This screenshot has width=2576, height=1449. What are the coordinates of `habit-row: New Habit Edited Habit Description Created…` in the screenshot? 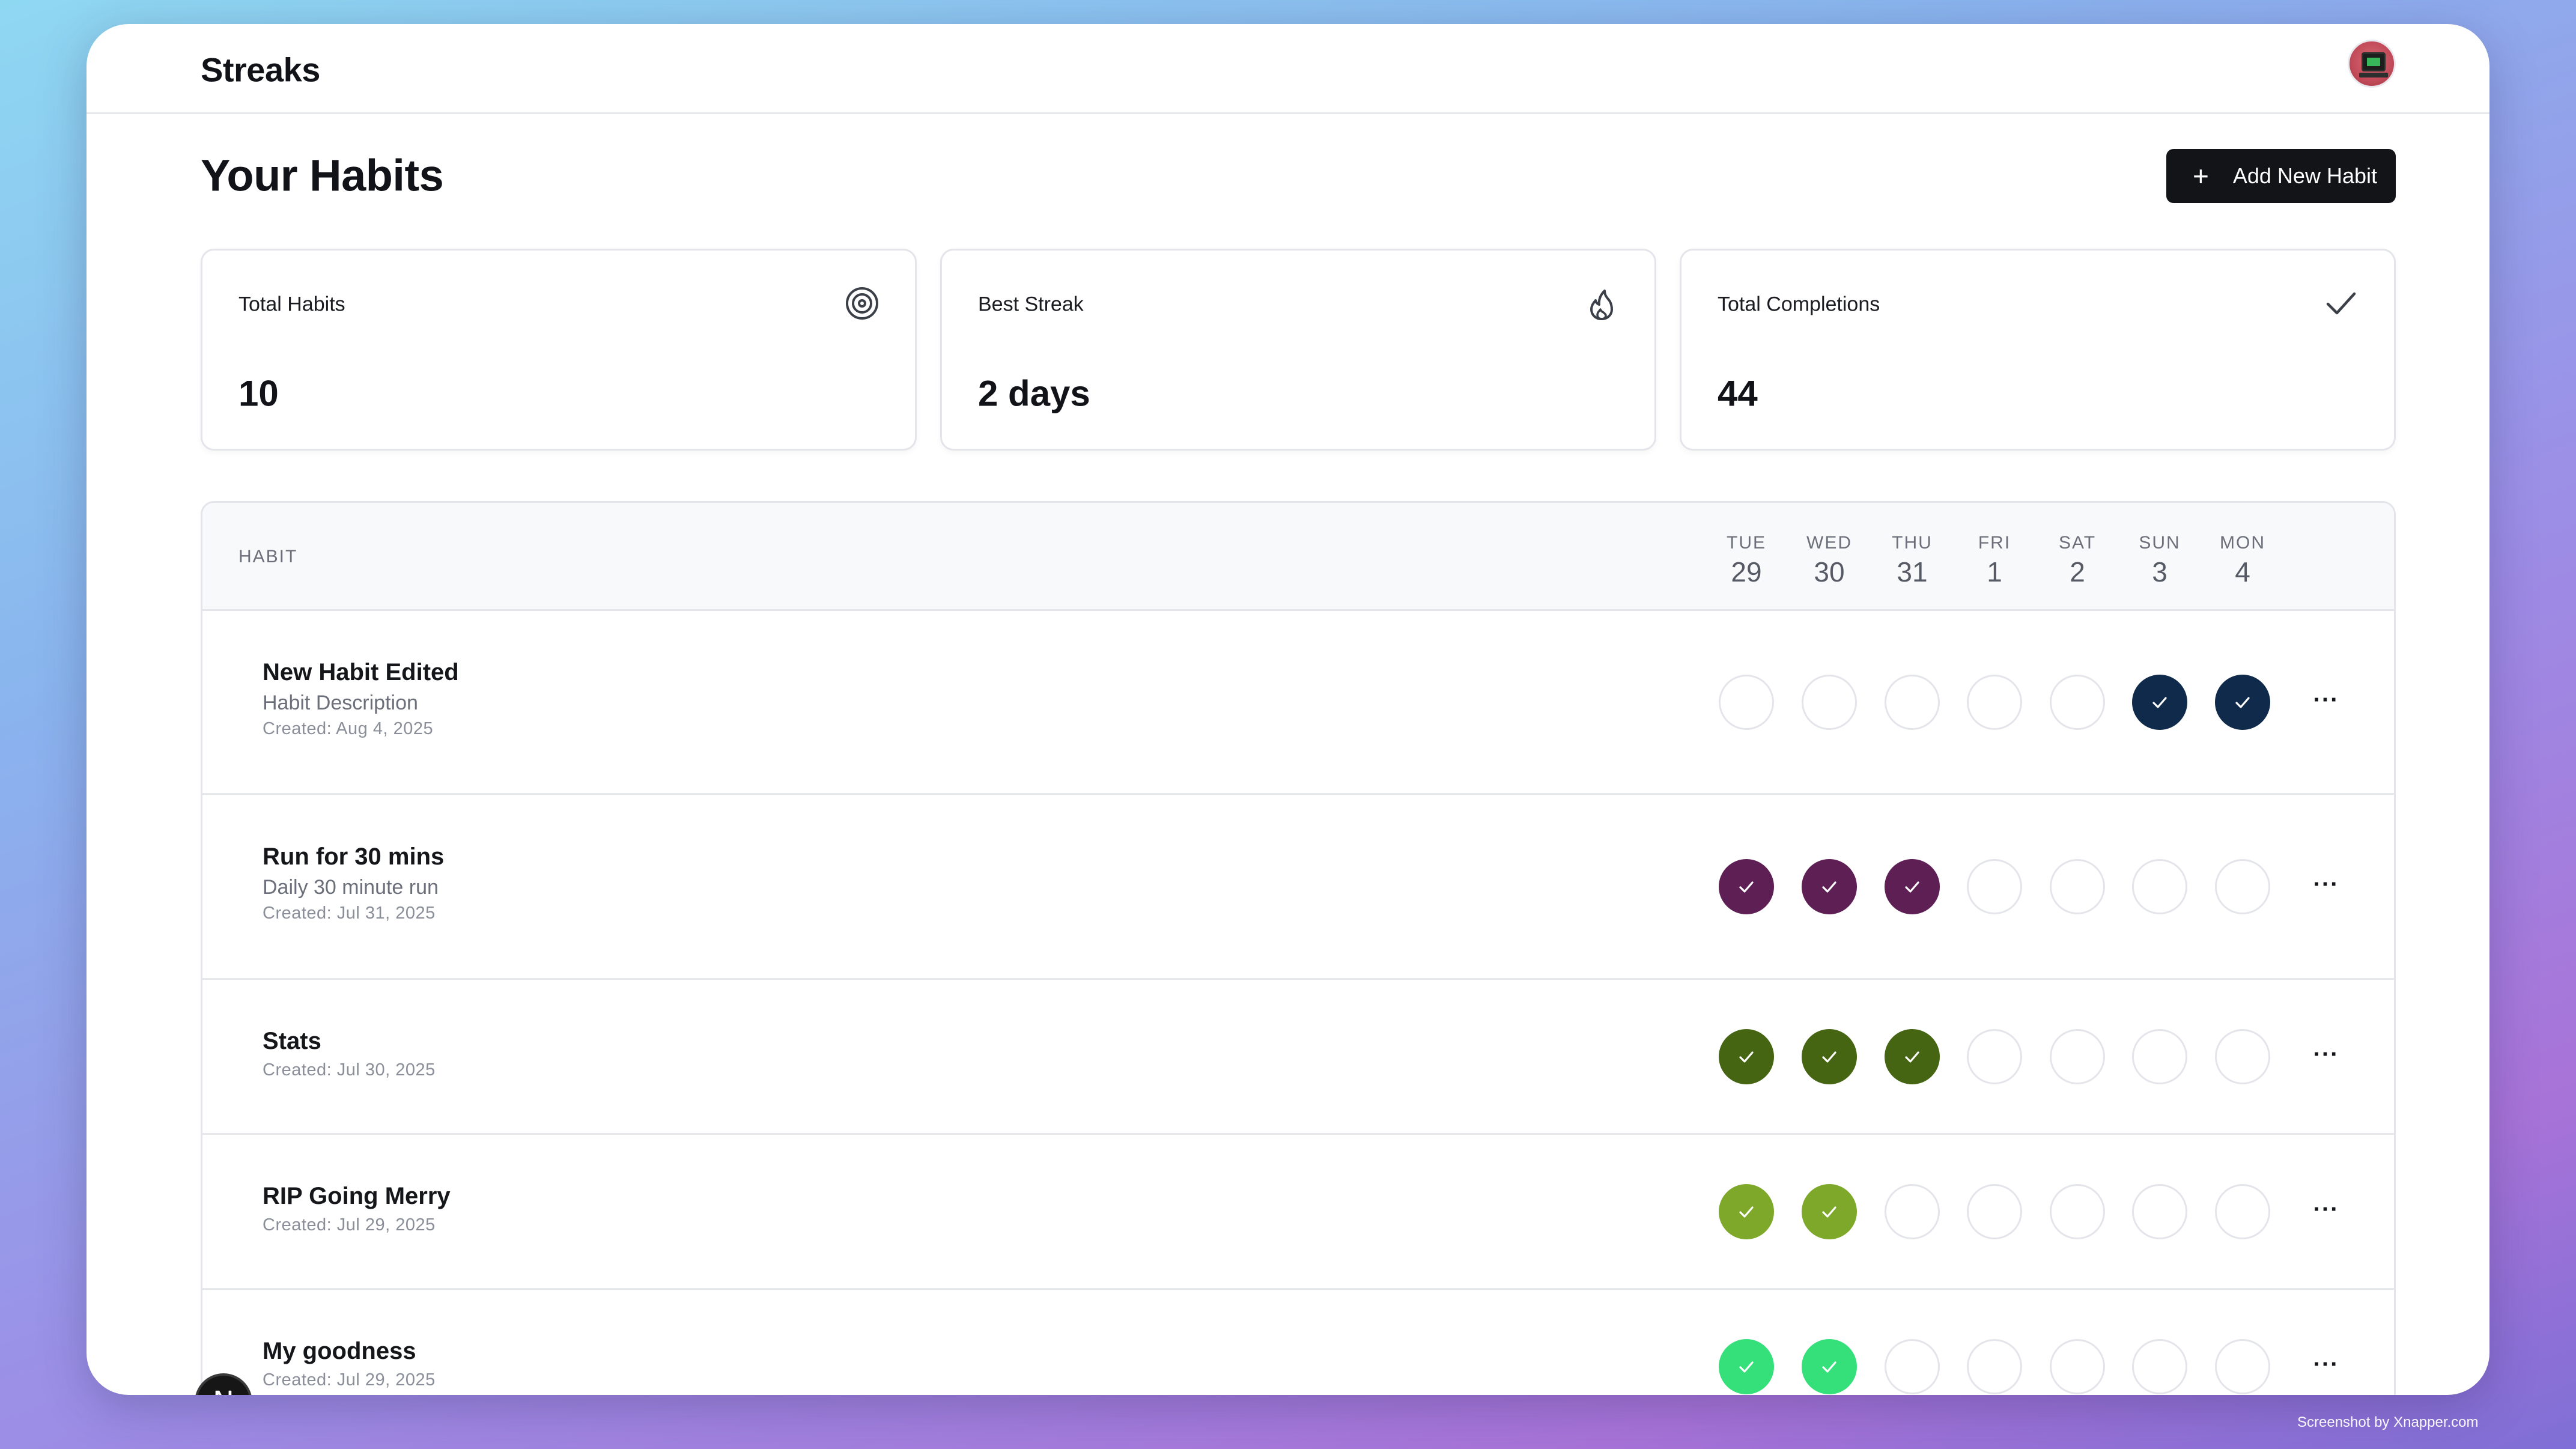 It's located at (1298, 702).